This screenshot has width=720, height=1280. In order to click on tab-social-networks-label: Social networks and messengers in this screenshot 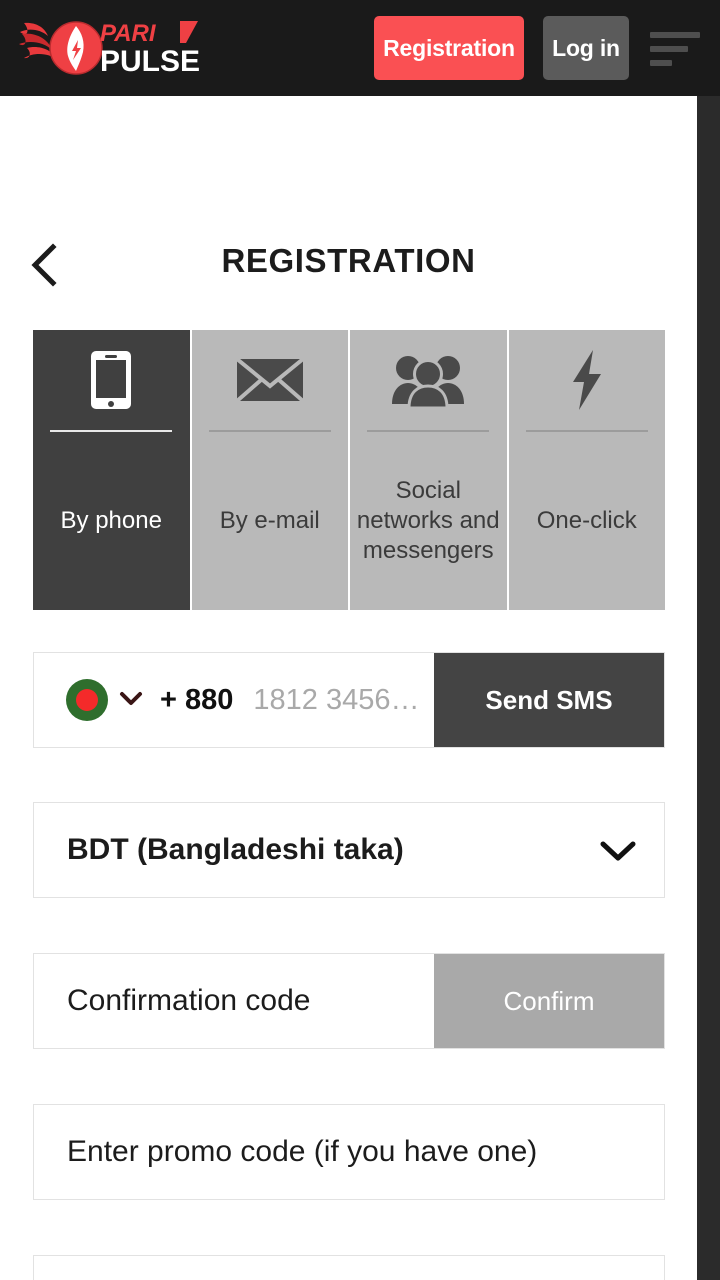, I will do `click(428, 520)`.